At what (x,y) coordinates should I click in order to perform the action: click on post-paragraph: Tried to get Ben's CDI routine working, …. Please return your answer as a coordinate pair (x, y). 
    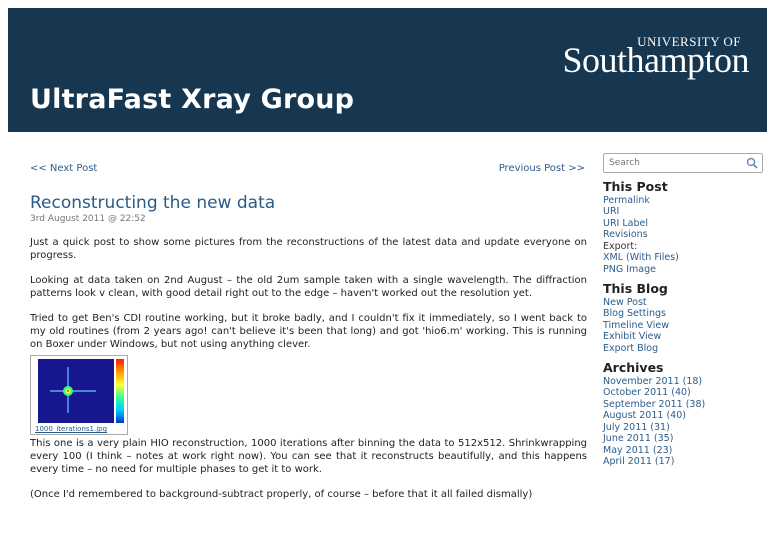
    Looking at the image, I should click on (308, 331).